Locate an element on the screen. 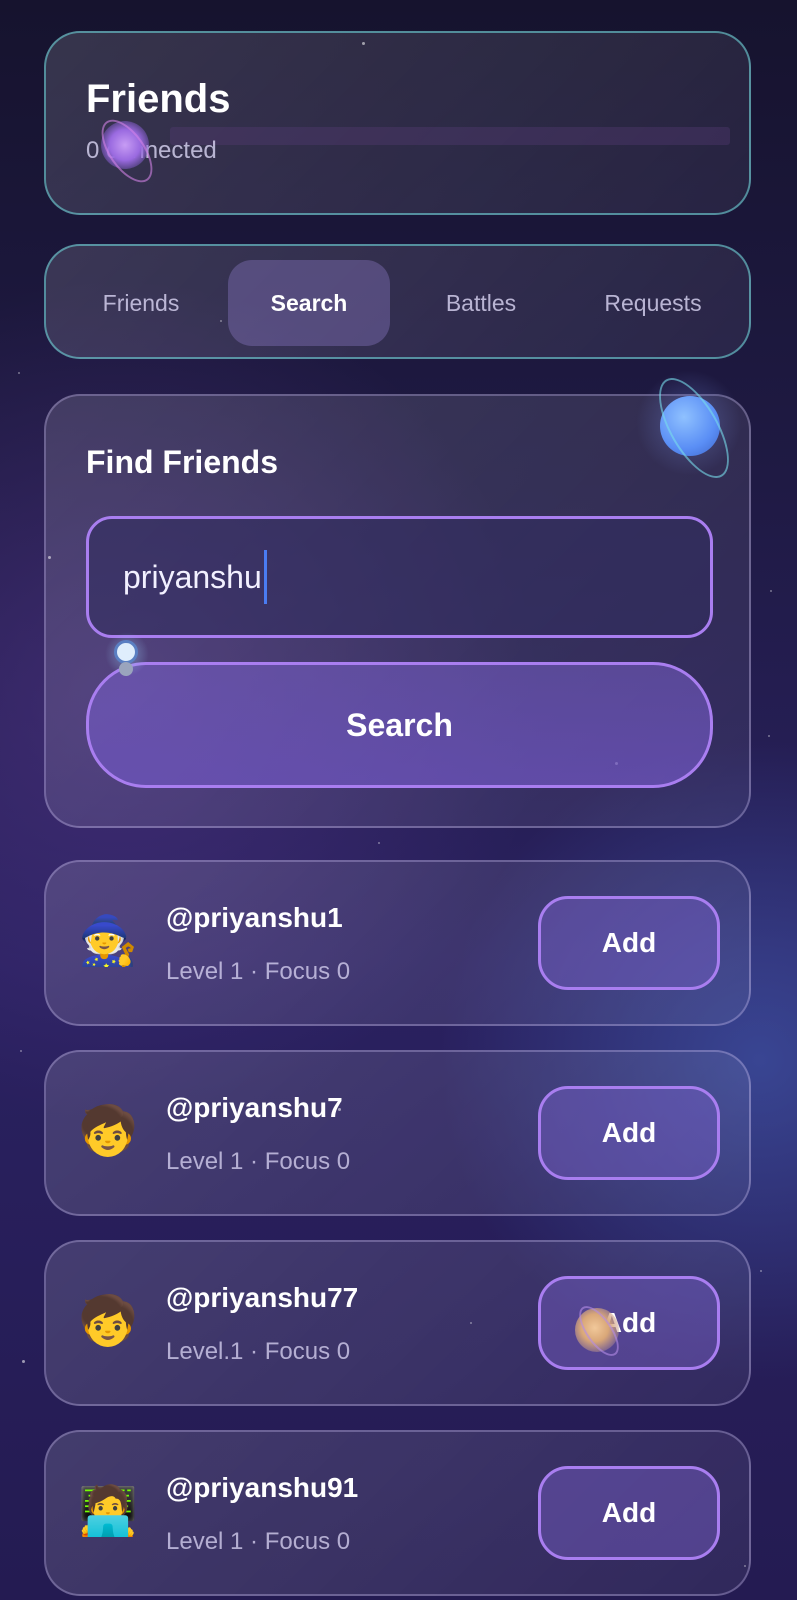  result-username: @priyanshu77 is located at coordinates (262, 1297).